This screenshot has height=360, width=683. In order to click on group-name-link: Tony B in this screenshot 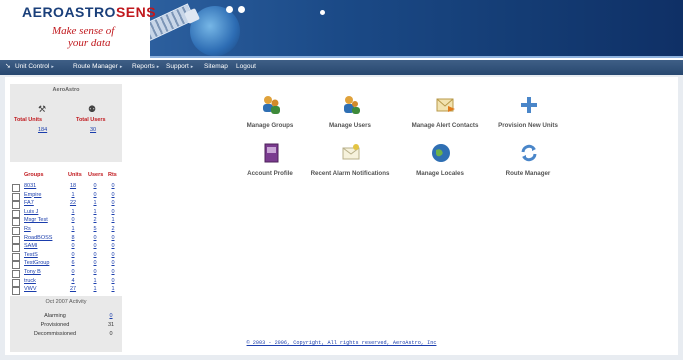, I will do `click(32, 272)`.